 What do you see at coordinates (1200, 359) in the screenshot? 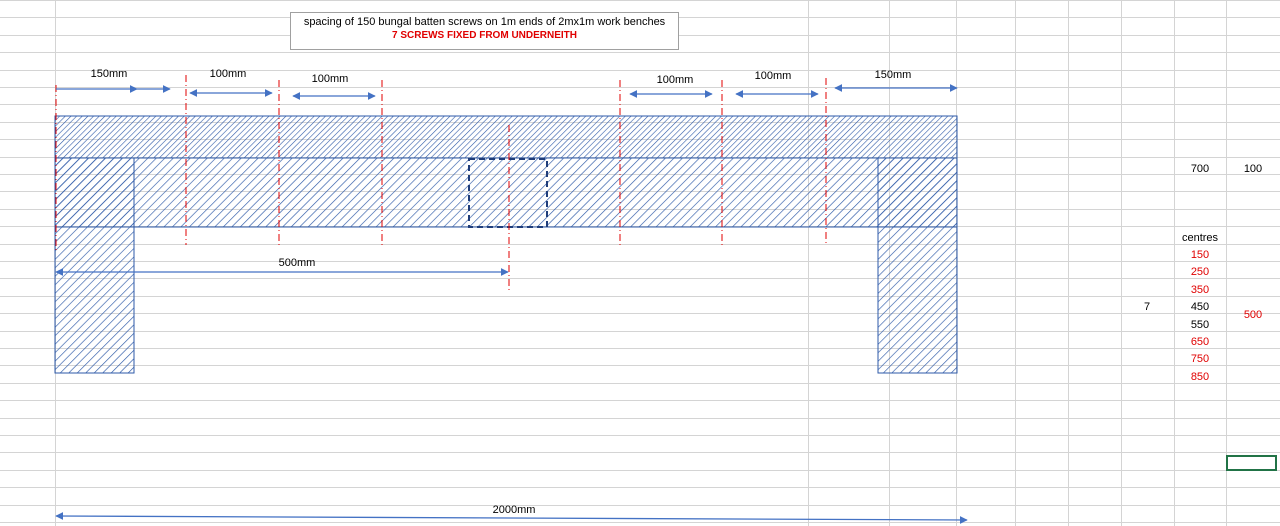
I see `centres-value: 750` at bounding box center [1200, 359].